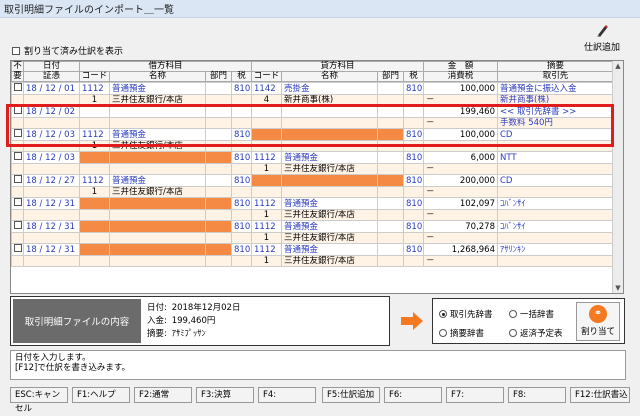 This screenshot has width=640, height=416. I want to click on radio-refund-sched, so click(513, 333).